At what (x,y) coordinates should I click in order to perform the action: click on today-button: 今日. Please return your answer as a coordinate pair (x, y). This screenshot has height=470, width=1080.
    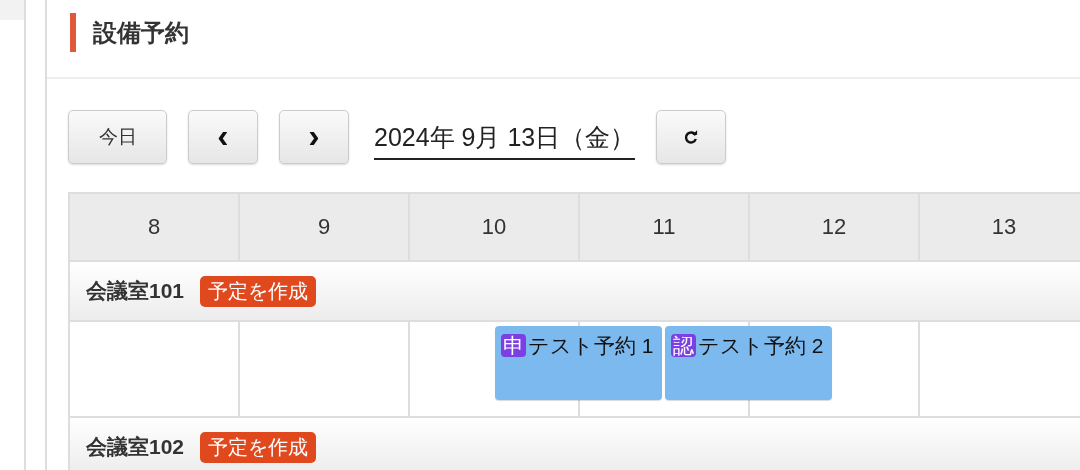
    Looking at the image, I should click on (117, 137).